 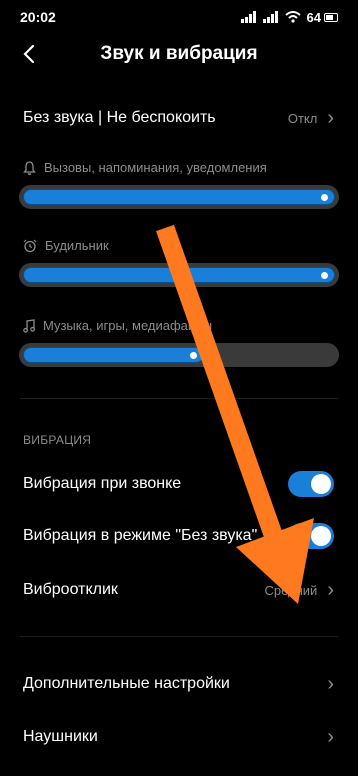 What do you see at coordinates (322, 17) in the screenshot?
I see `battery-indicator: 64` at bounding box center [322, 17].